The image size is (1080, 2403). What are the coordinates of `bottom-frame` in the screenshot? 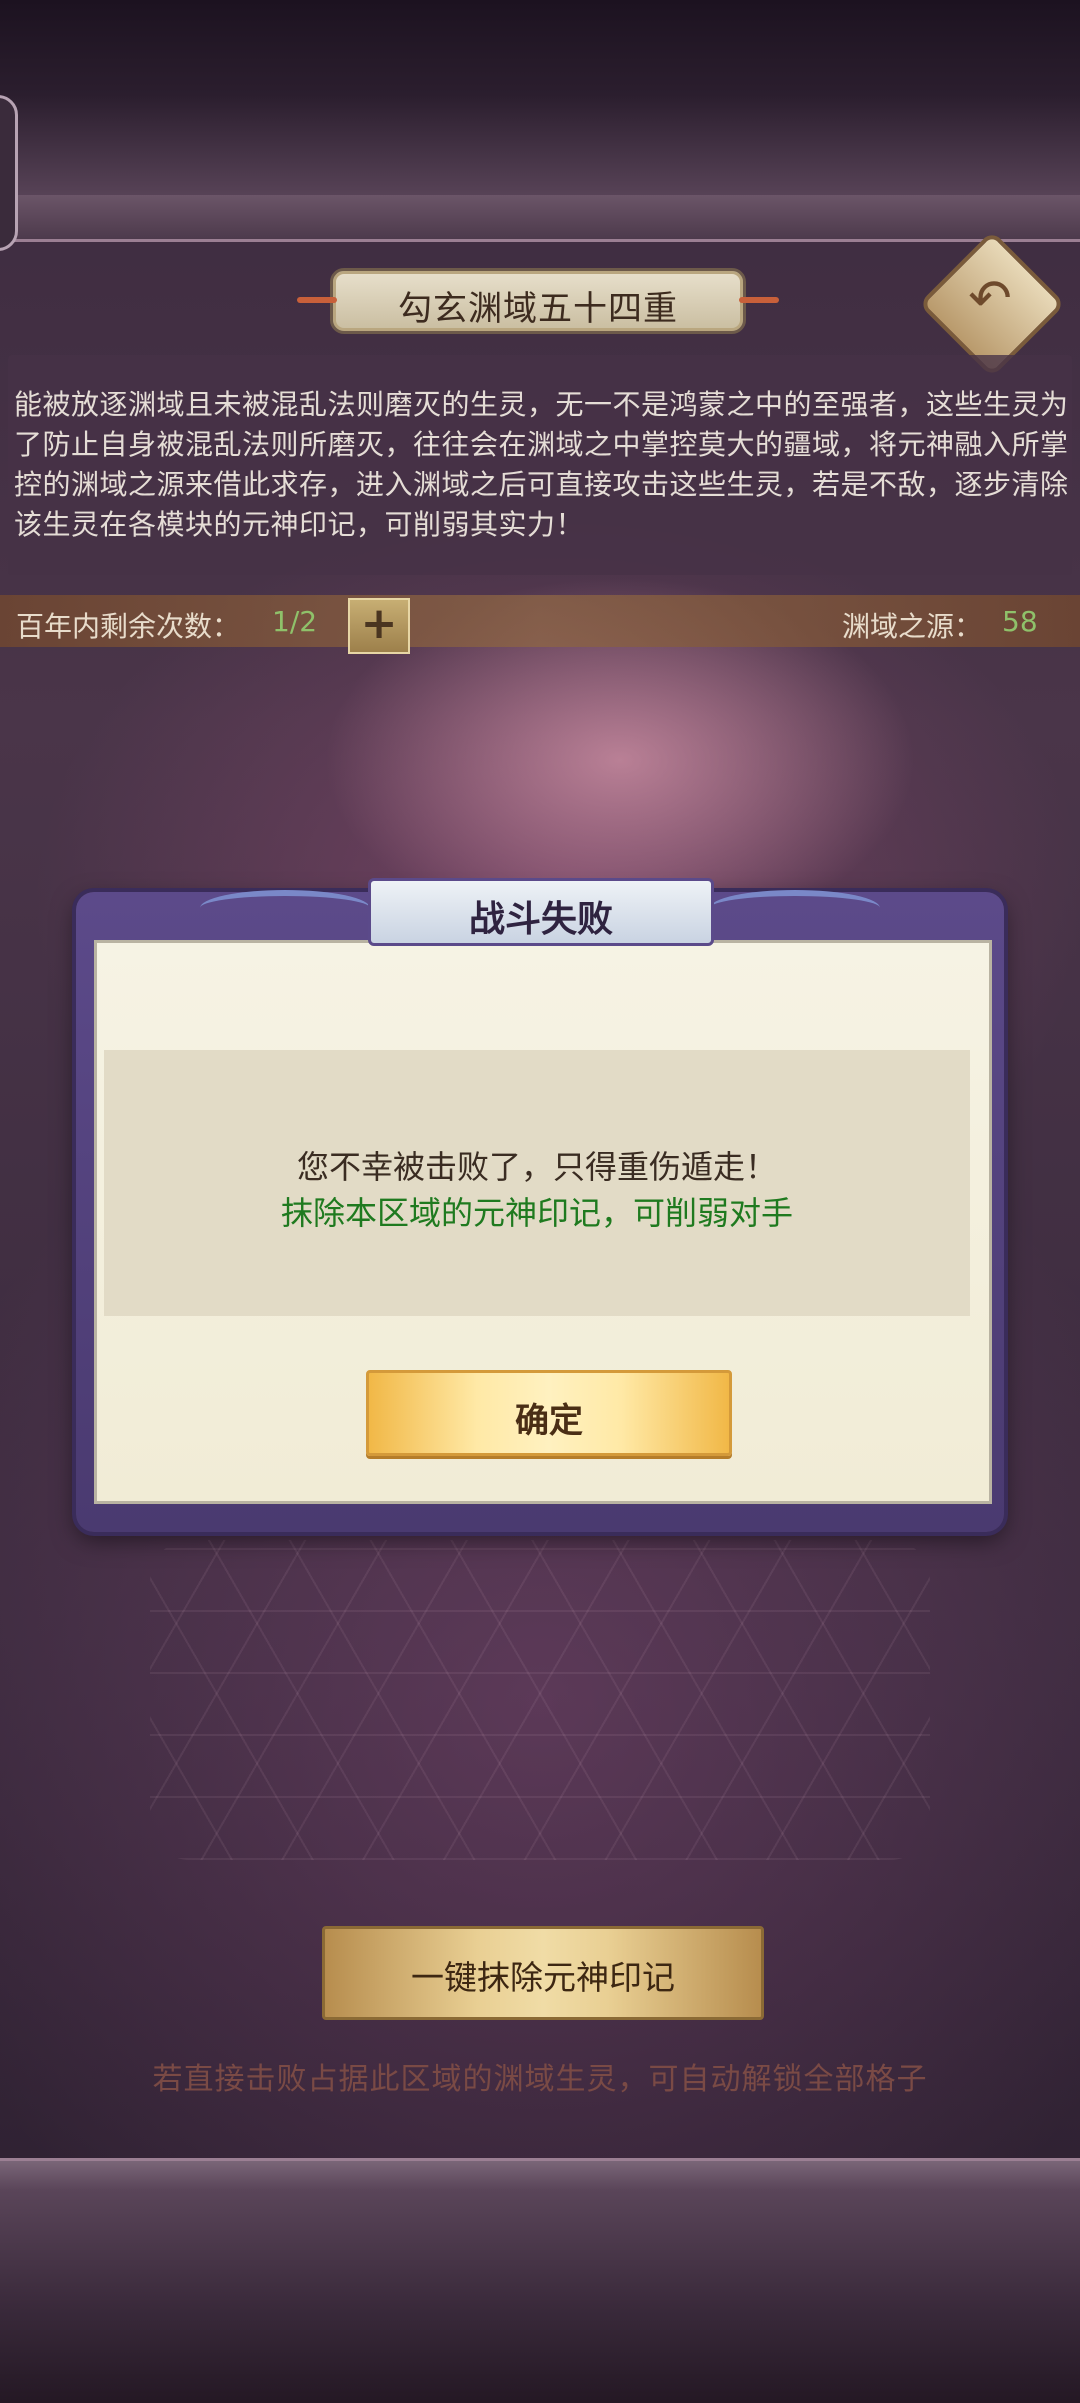 It's located at (540, 2280).